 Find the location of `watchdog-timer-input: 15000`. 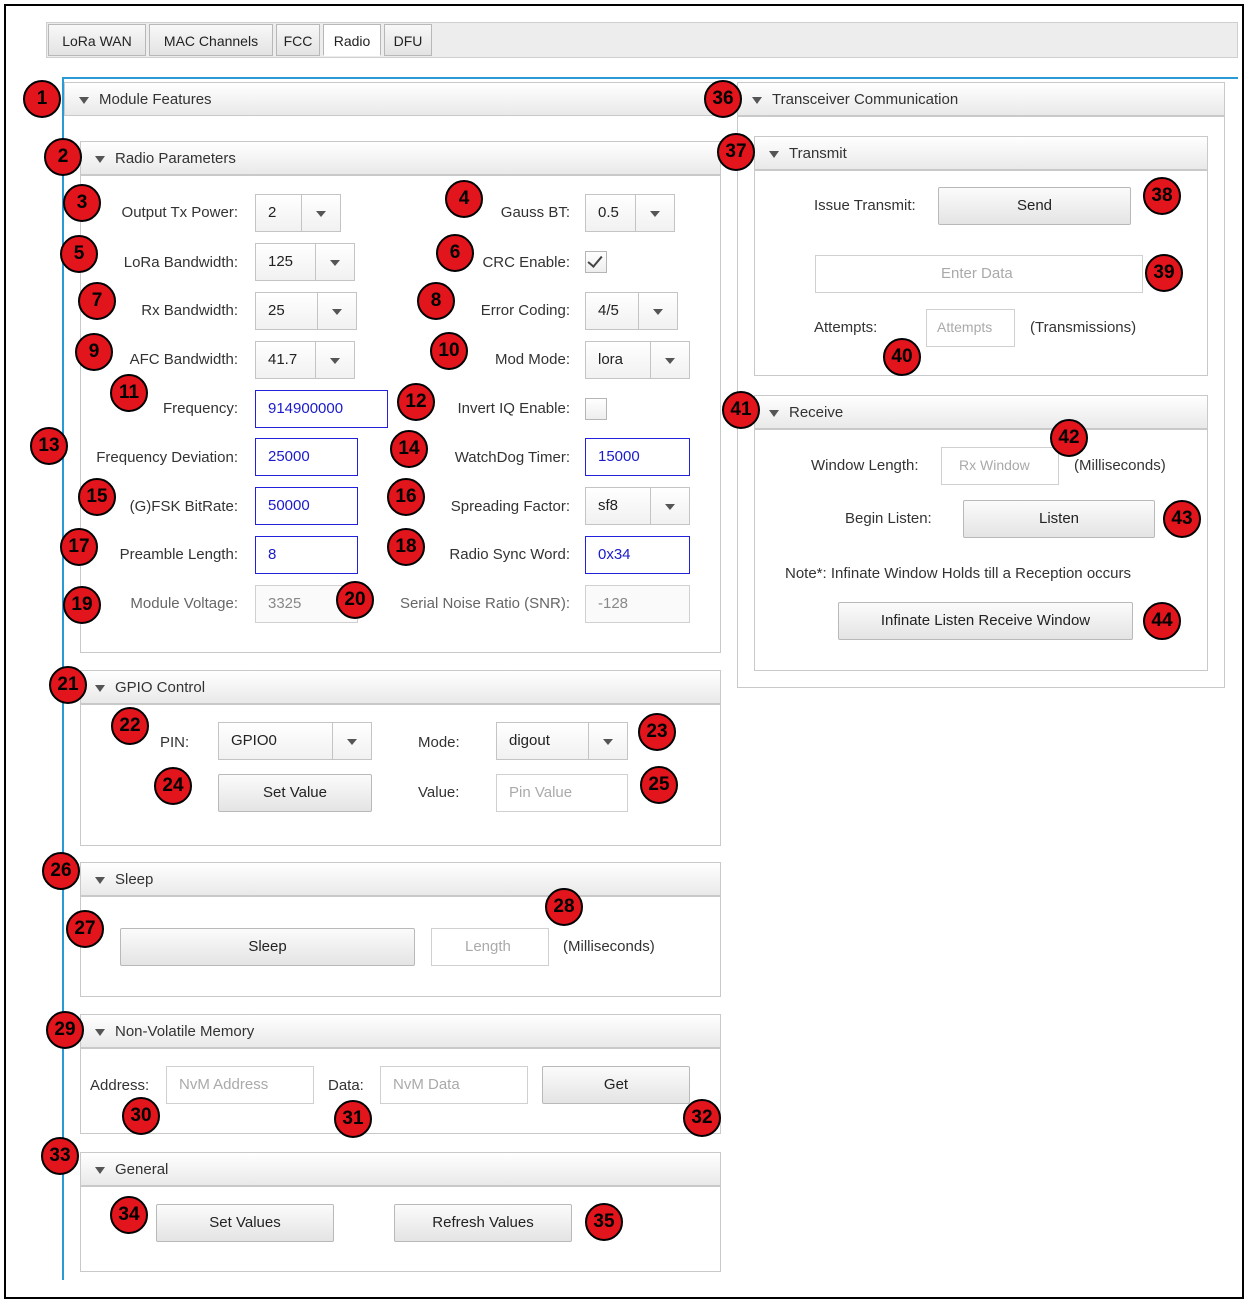

watchdog-timer-input: 15000 is located at coordinates (637, 457).